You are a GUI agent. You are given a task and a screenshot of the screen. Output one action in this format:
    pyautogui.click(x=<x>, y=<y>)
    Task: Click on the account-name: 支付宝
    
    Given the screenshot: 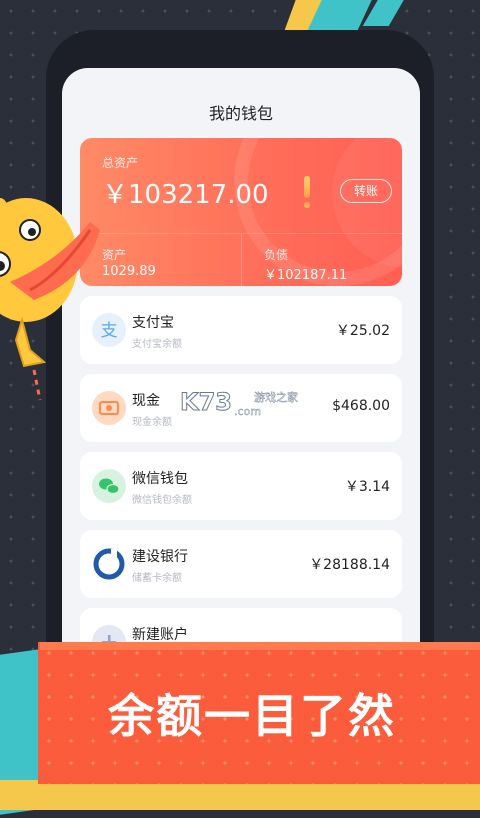 What is the action you would take?
    pyautogui.click(x=153, y=323)
    